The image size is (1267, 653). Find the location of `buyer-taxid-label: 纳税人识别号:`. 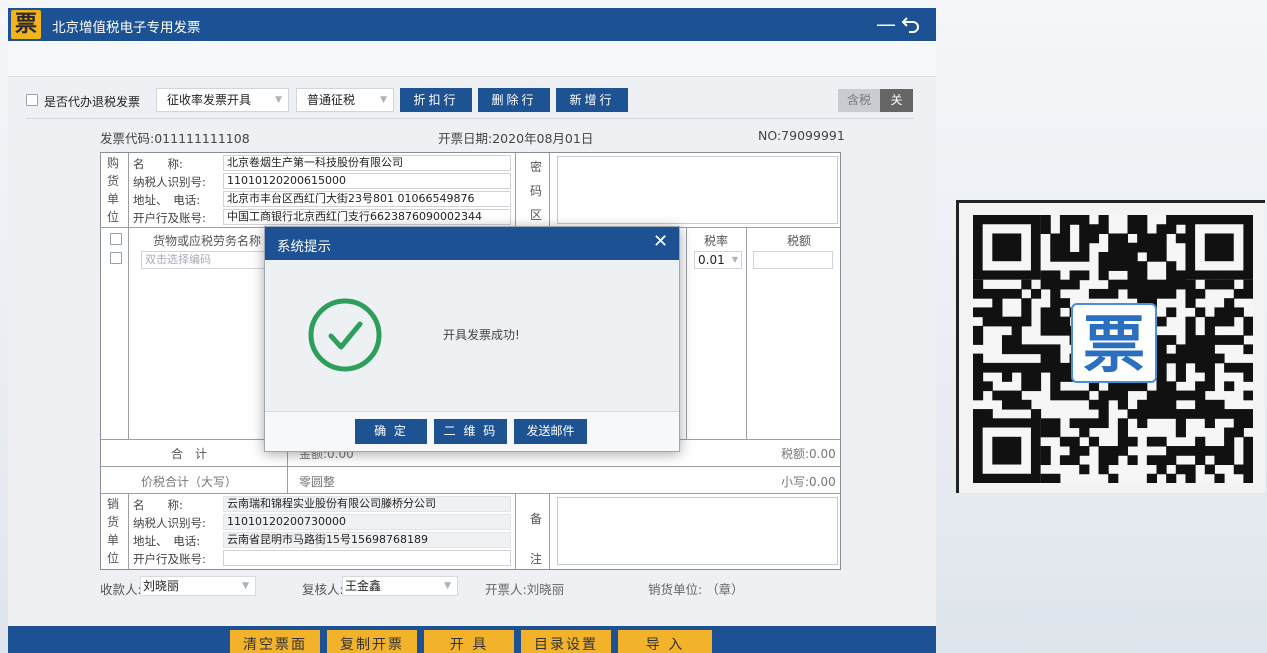

buyer-taxid-label: 纳税人识别号: is located at coordinates (169, 182).